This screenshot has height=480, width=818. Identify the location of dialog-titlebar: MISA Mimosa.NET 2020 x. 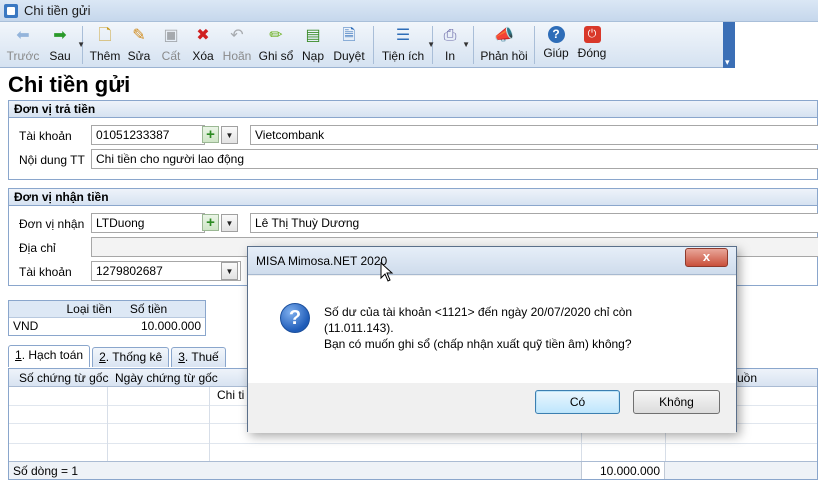
(492, 261).